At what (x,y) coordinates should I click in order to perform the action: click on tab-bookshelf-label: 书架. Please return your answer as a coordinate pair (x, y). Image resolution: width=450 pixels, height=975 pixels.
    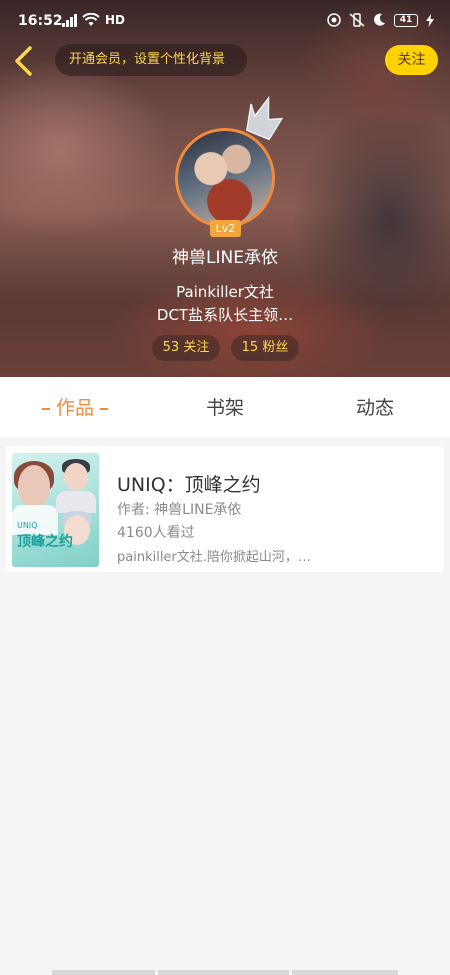
    Looking at the image, I should click on (224, 408).